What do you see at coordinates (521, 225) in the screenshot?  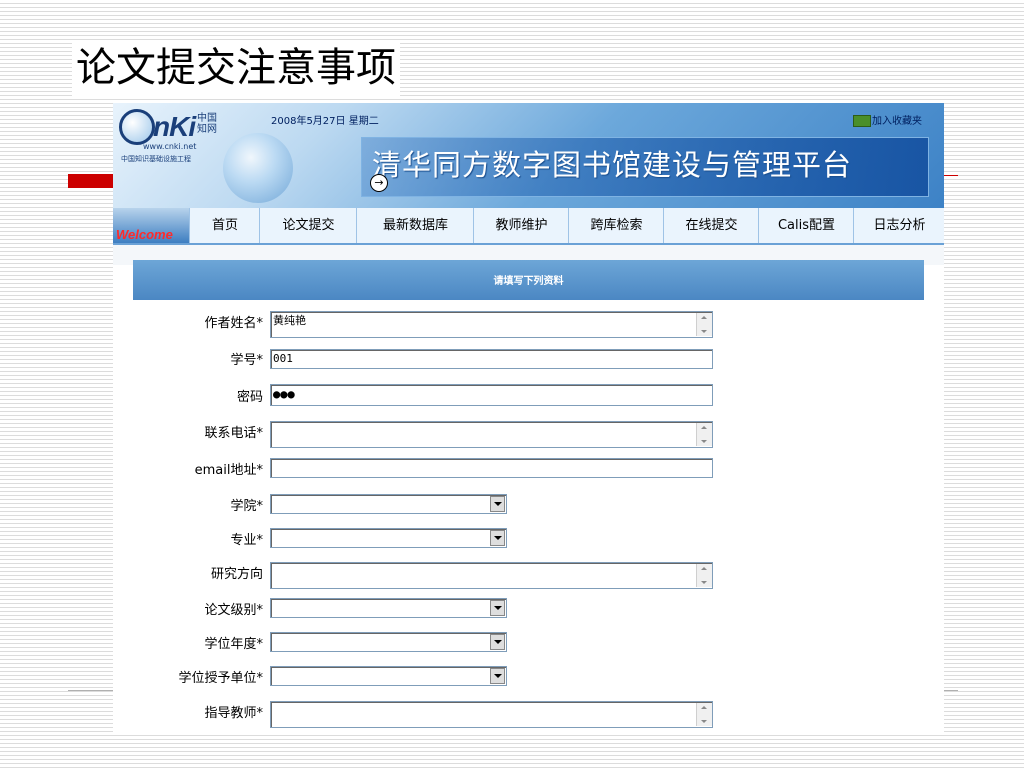 I see `nav-teacher-maint: 教师维护` at bounding box center [521, 225].